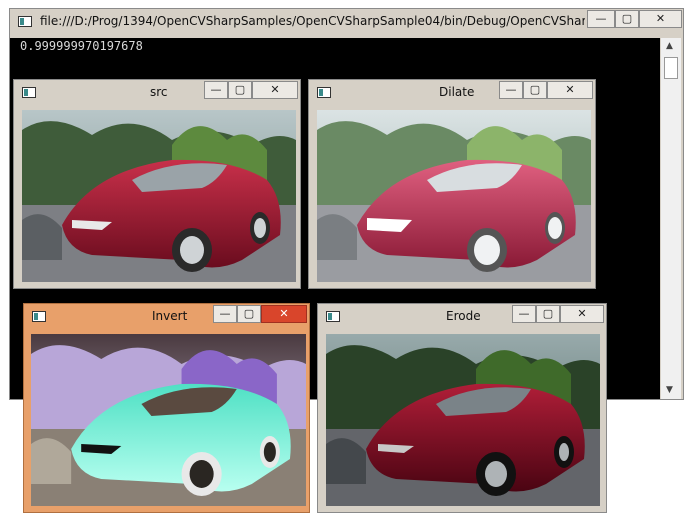 This screenshot has height=528, width=696. I want to click on window-title: src, so click(159, 92).